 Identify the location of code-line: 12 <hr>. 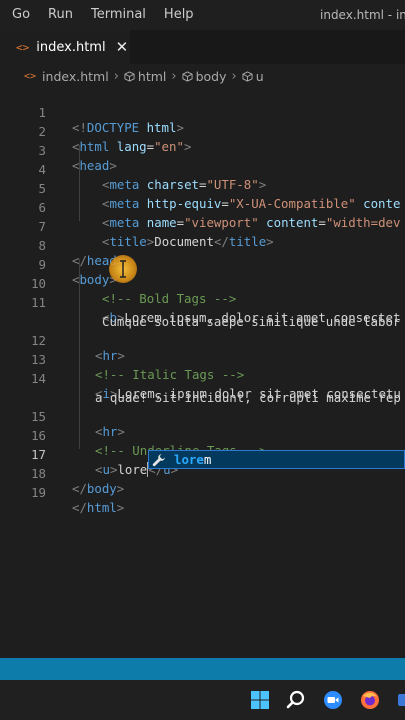
(202, 339).